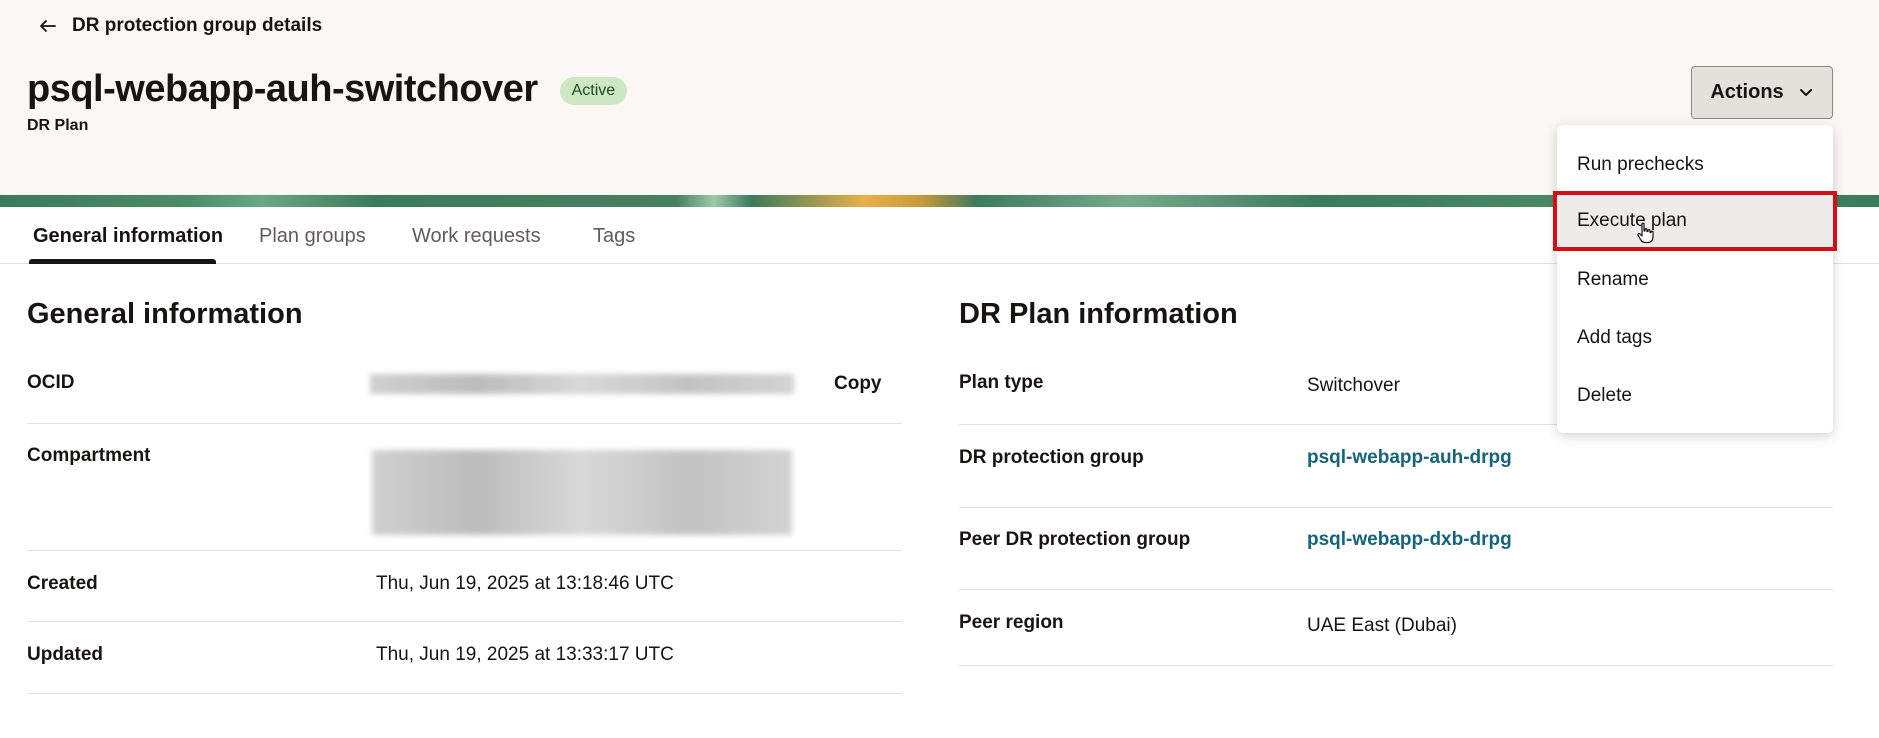 This screenshot has height=738, width=1879. What do you see at coordinates (593, 90) in the screenshot?
I see `status-badge: Active` at bounding box center [593, 90].